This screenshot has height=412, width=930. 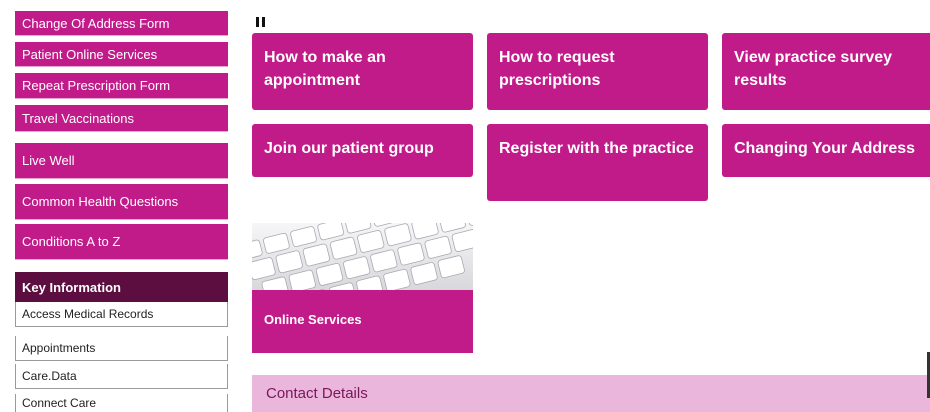 I want to click on tile-label: Join our patient group, so click(x=349, y=148).